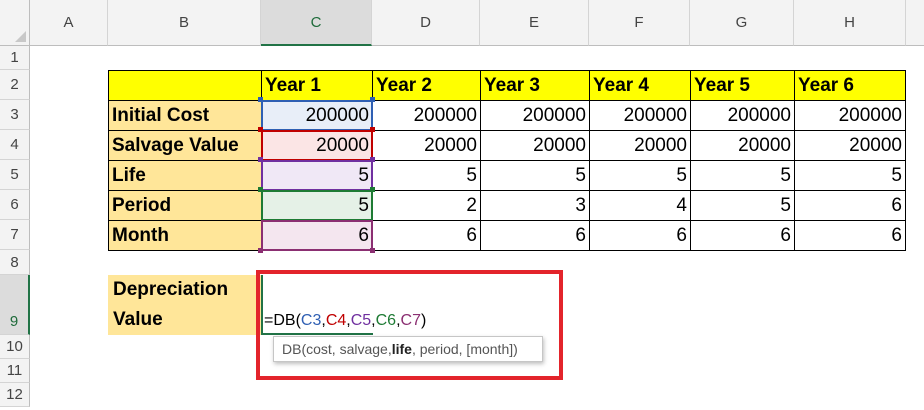  I want to click on column-header-h: H, so click(850, 23).